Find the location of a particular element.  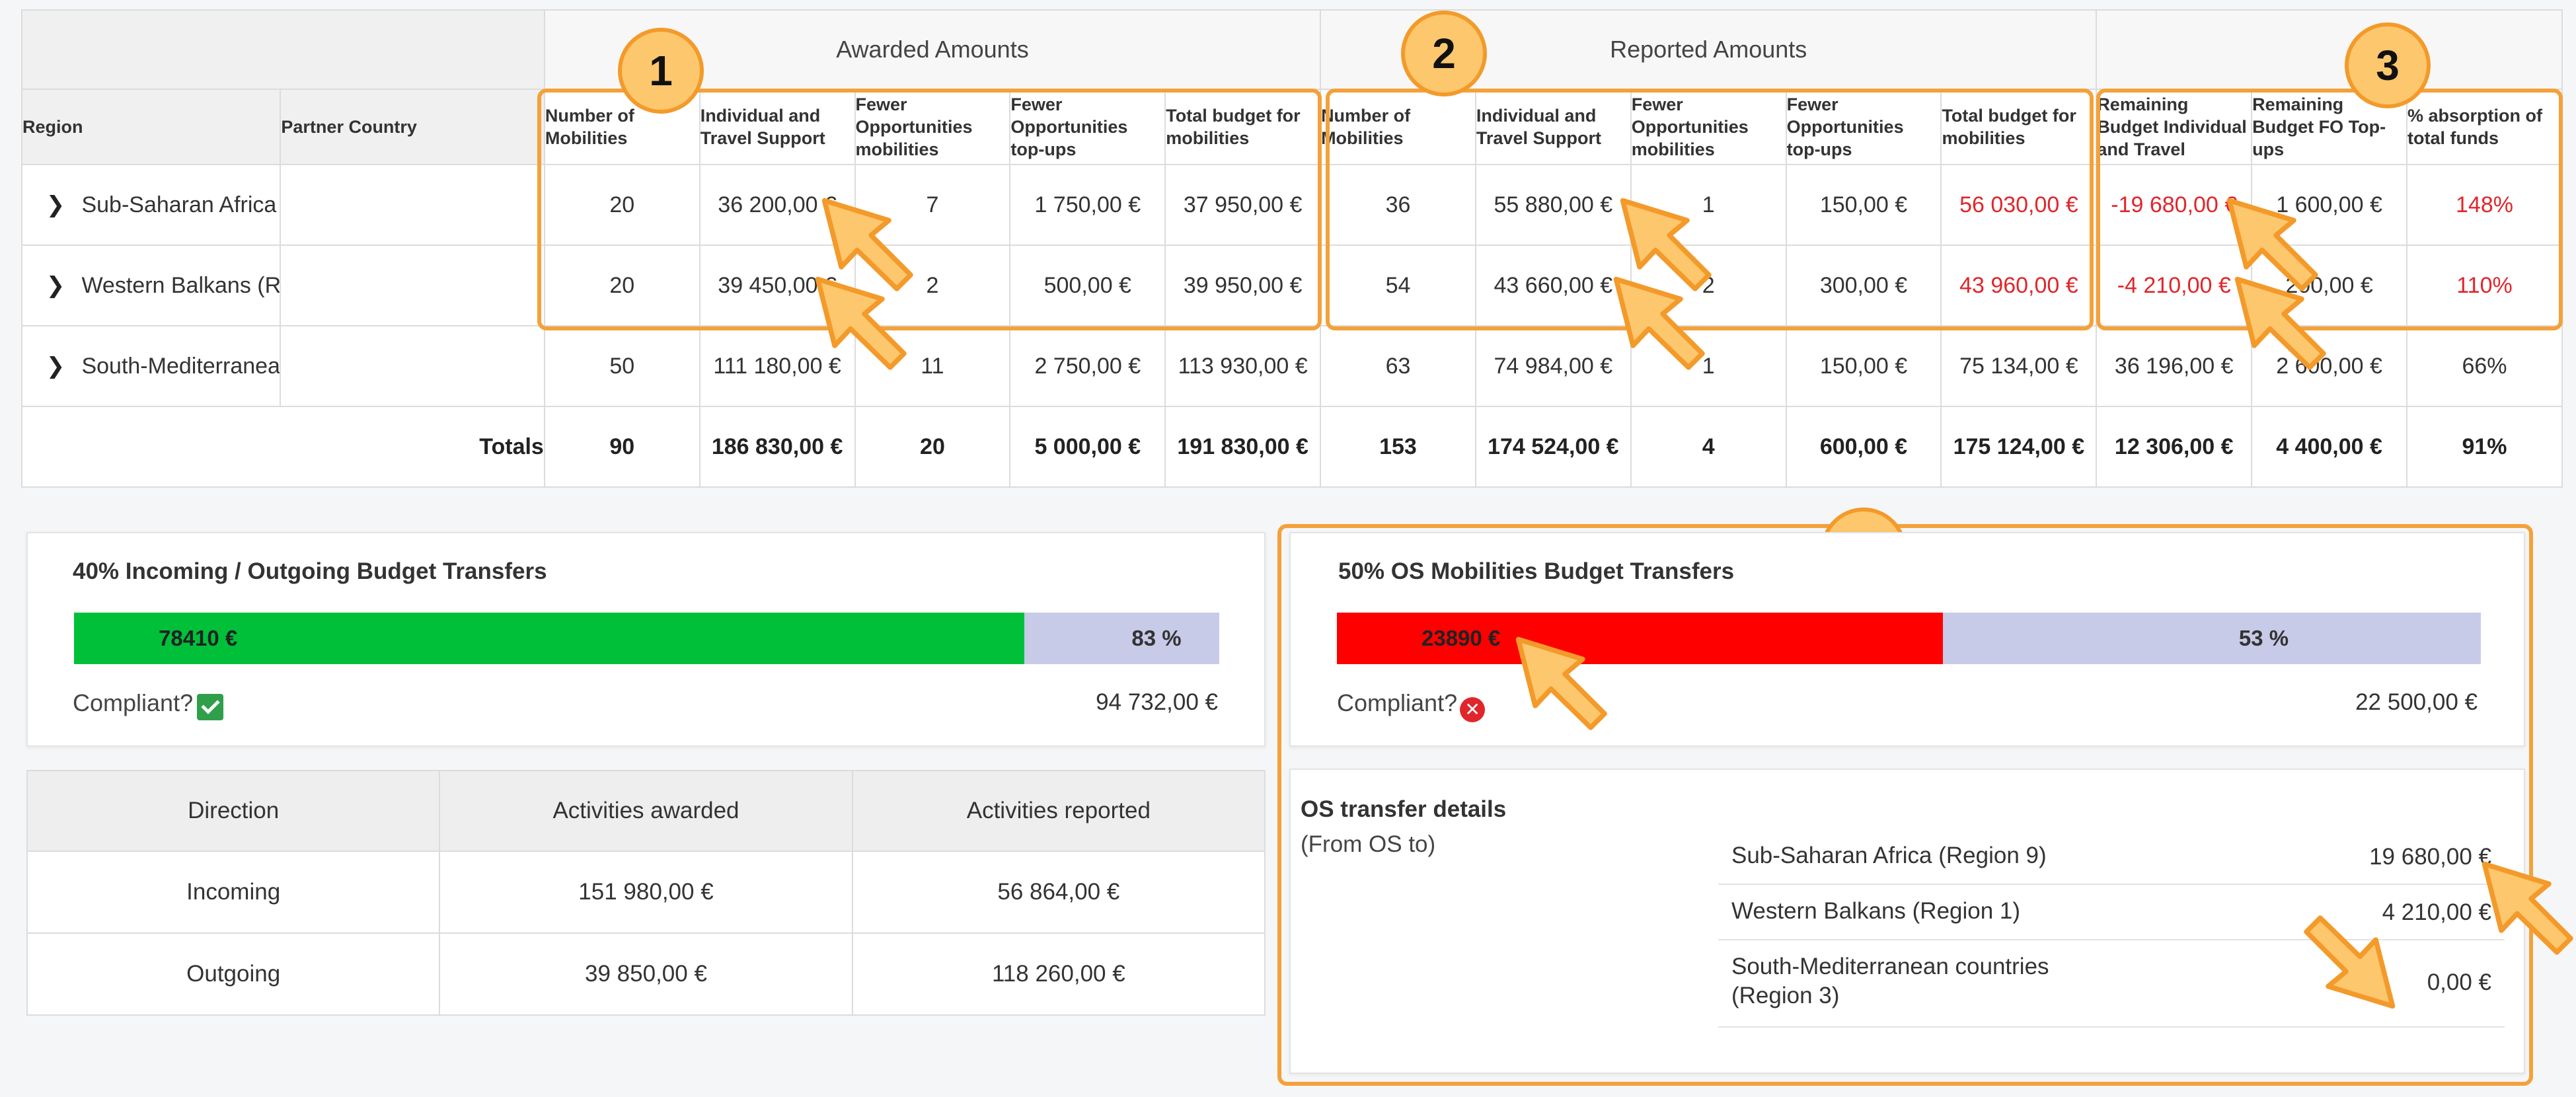

awarded-individual-travel-cell: 111 180,00 € is located at coordinates (777, 366).